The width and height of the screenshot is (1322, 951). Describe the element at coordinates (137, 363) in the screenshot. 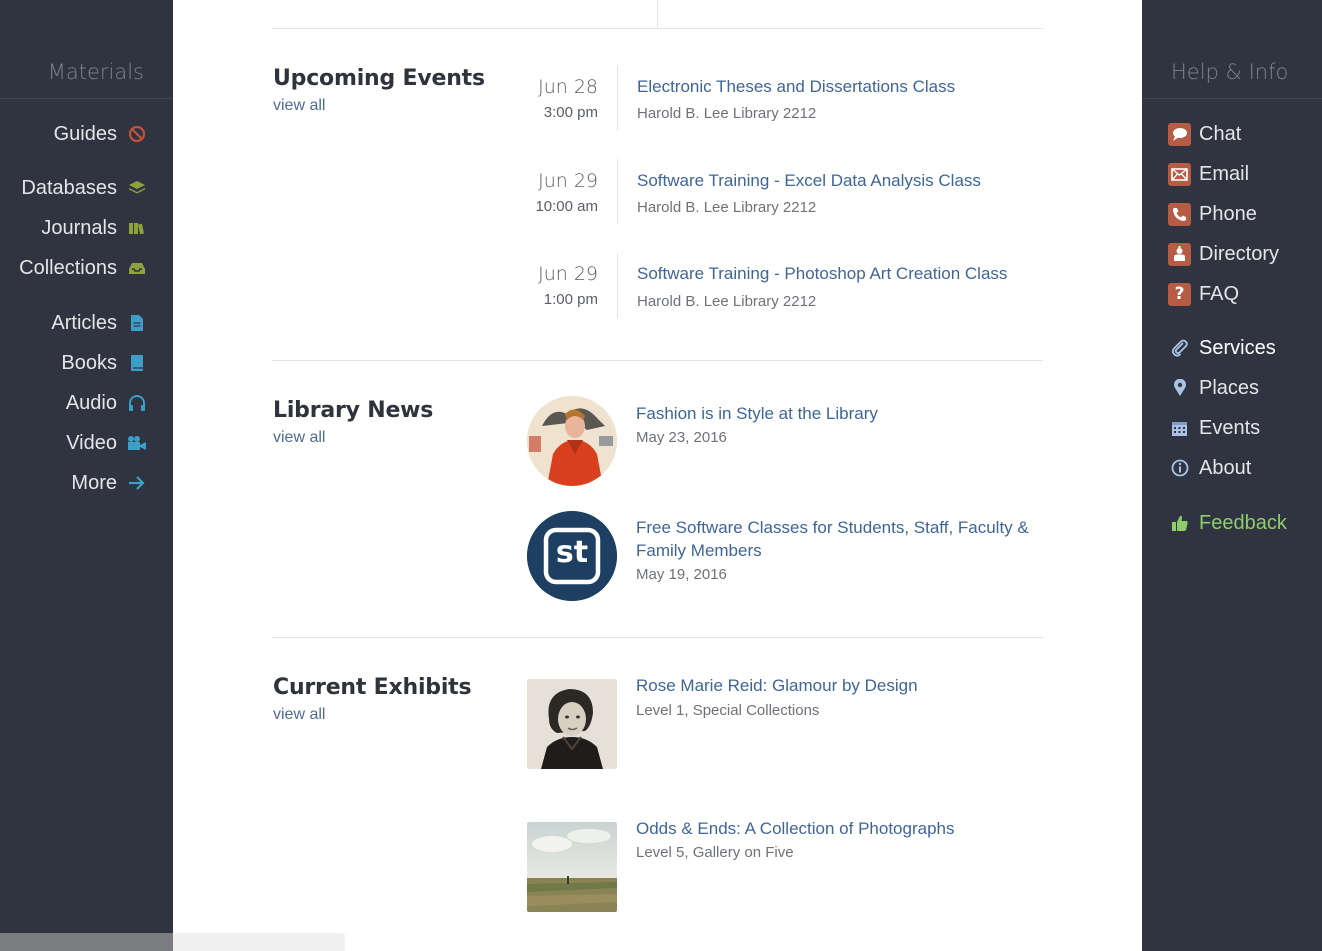

I see `book-icon` at that location.